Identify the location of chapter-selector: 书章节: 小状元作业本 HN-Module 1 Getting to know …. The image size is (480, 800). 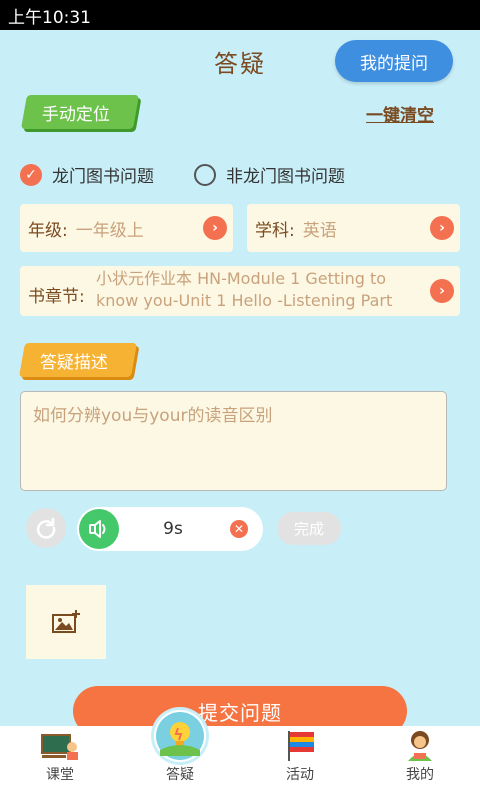
(240, 291).